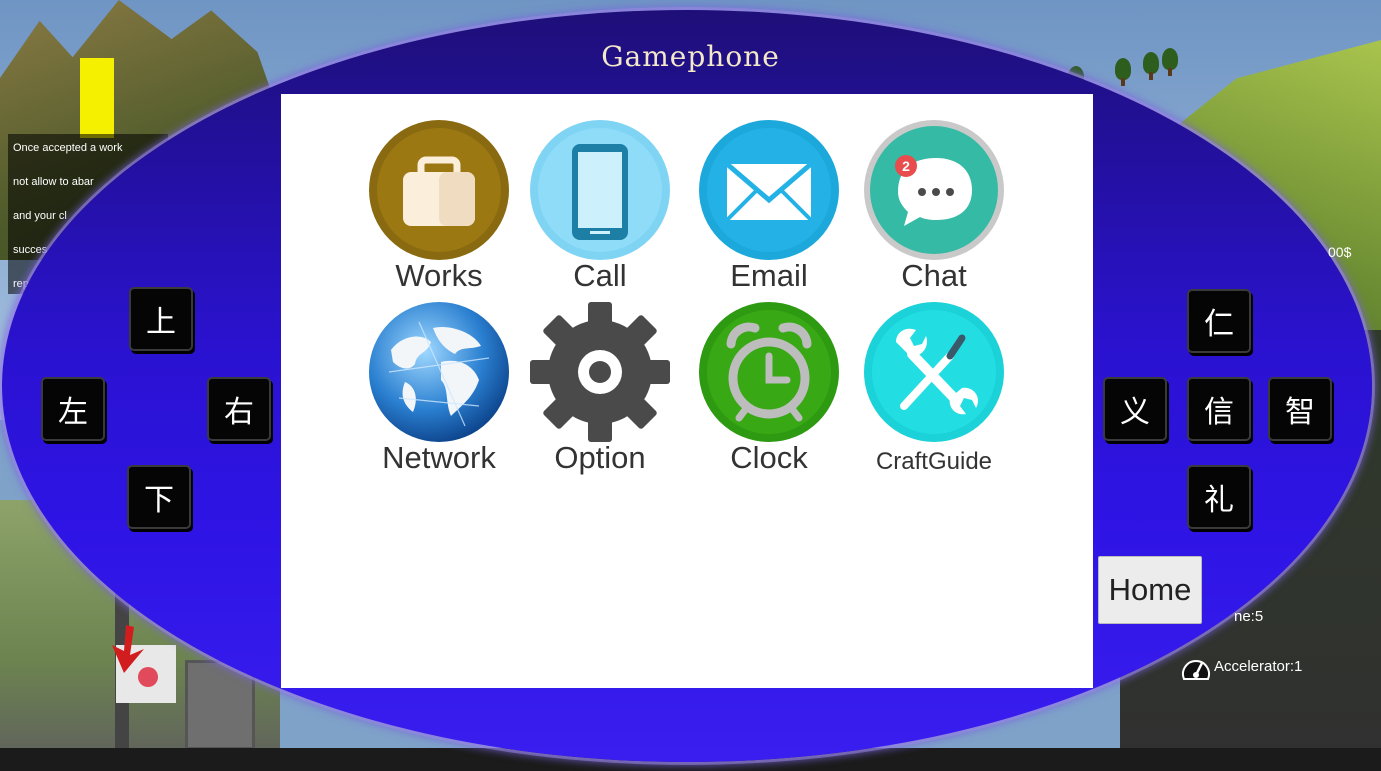 The width and height of the screenshot is (1381, 771). I want to click on dpad-right-button: 右, so click(239, 409).